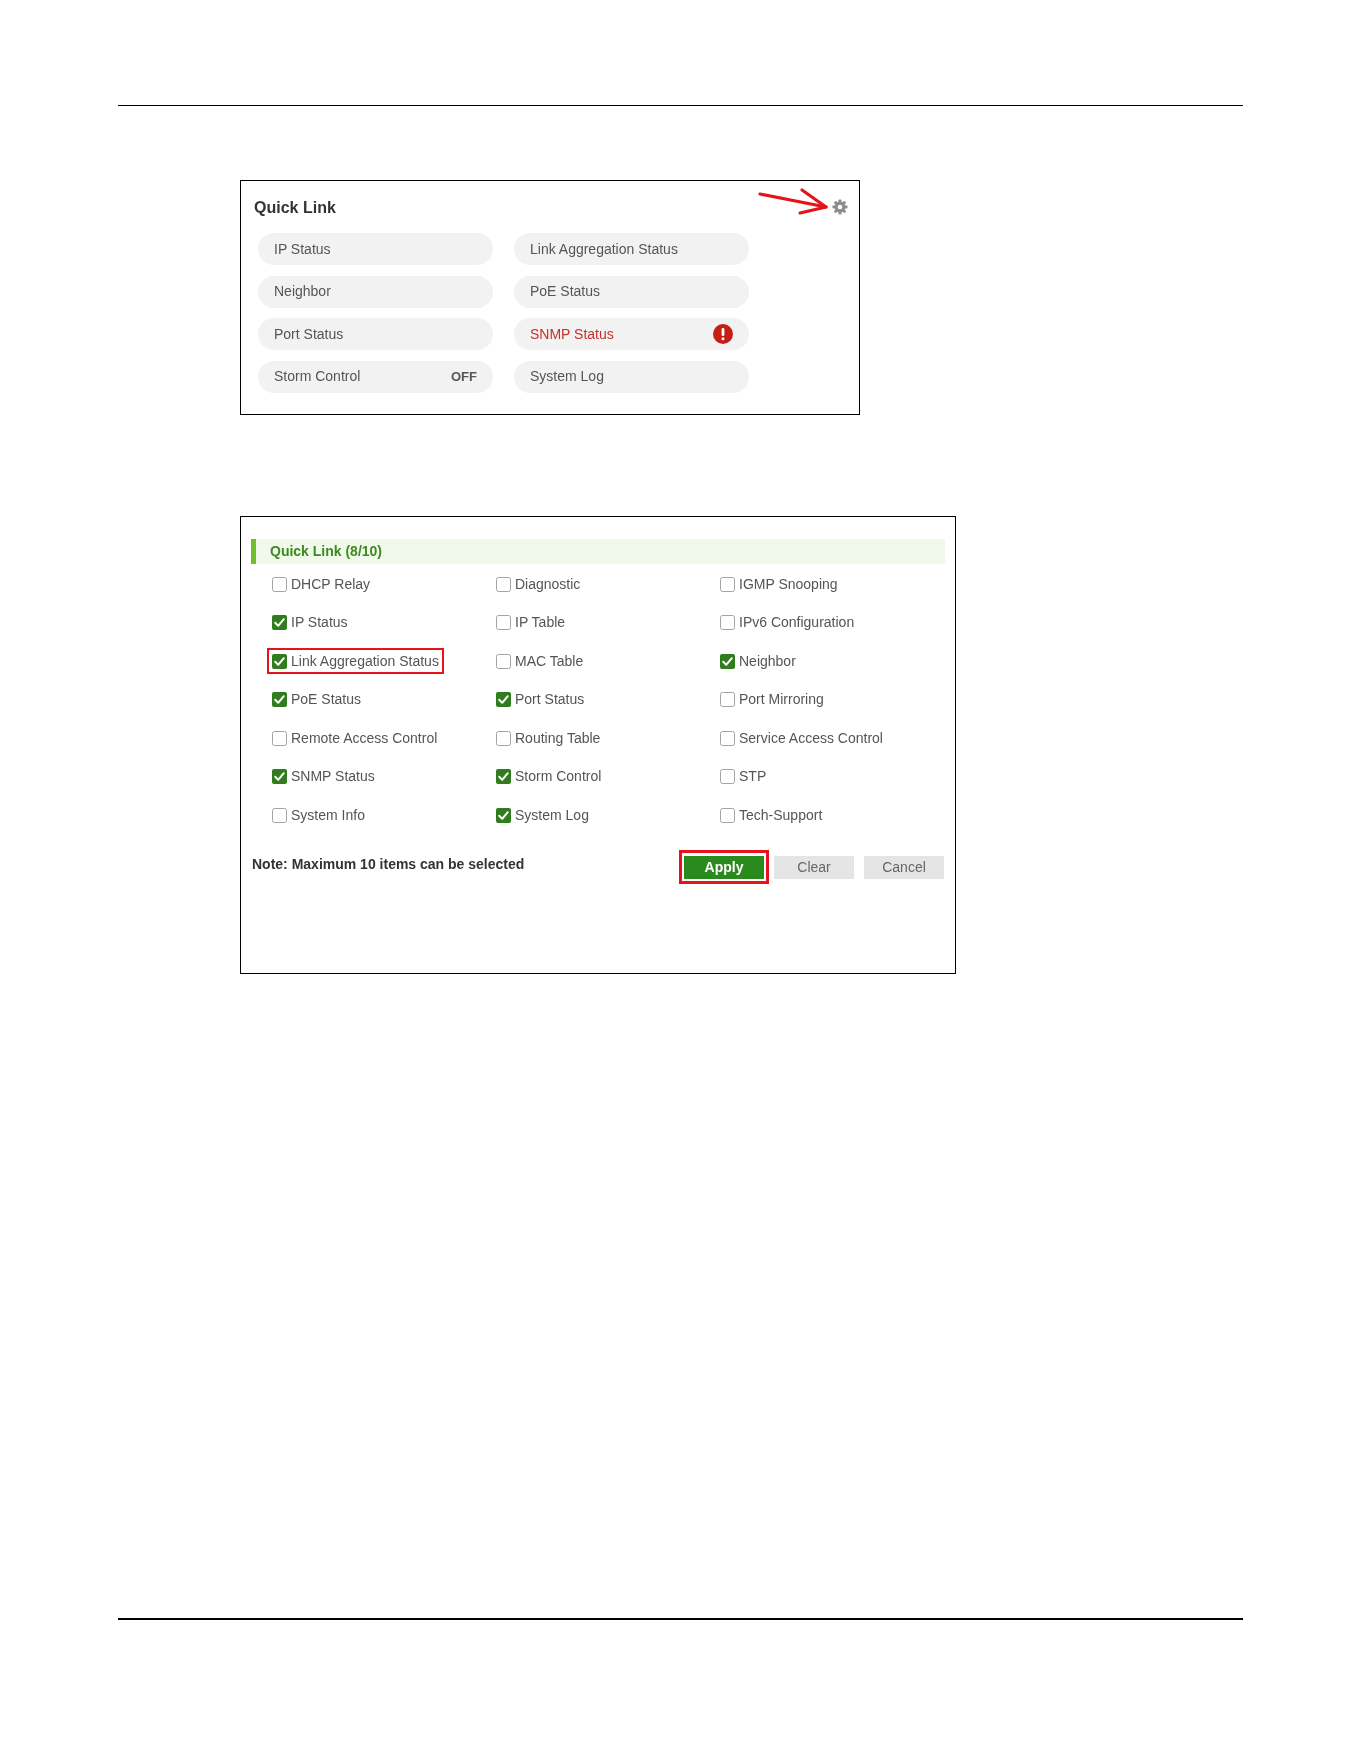 Image resolution: width=1361 pixels, height=1761 pixels. Describe the element at coordinates (788, 584) in the screenshot. I see `checkbox-label: IGMP Snooping` at that location.